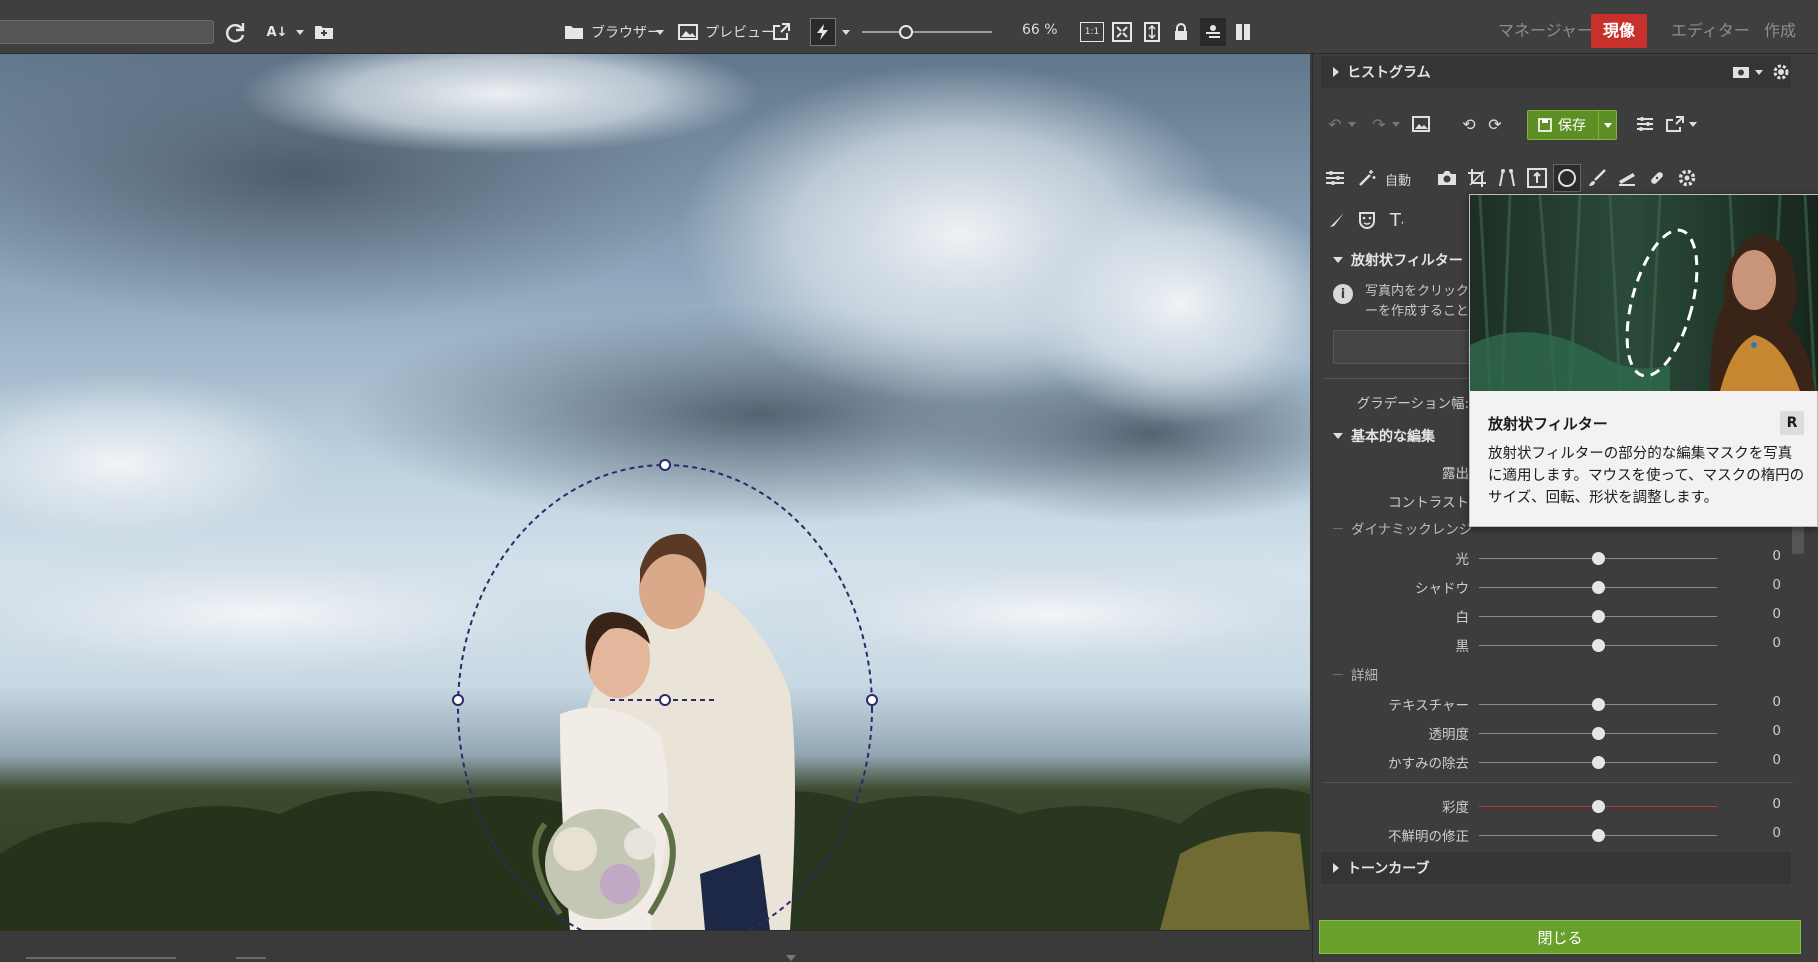  I want to click on fit-screen-icon, so click(1122, 32).